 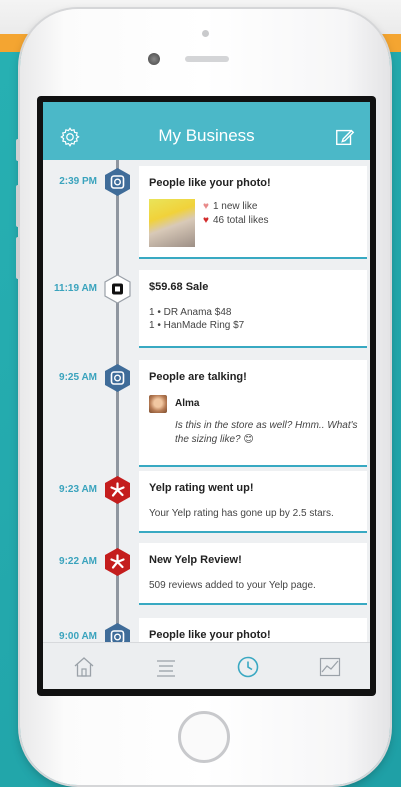 I want to click on tab-menu, so click(x=166, y=666).